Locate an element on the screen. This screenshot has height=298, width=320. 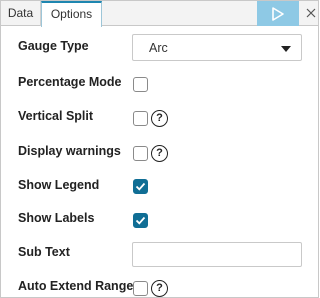
run-button is located at coordinates (278, 13).